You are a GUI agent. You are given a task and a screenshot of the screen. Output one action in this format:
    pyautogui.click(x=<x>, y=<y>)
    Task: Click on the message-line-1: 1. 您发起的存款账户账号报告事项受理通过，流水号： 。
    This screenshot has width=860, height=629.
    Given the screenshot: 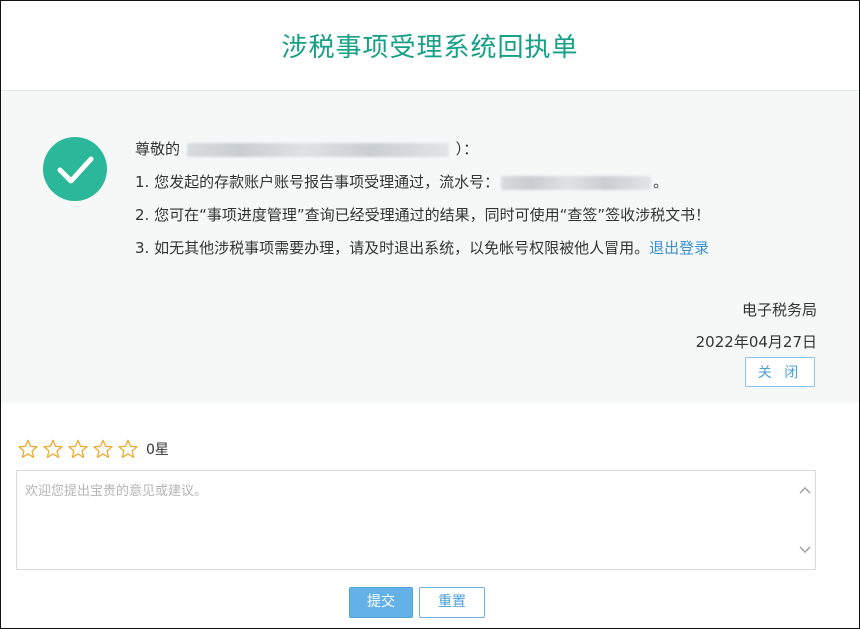 What is the action you would take?
    pyautogui.click(x=422, y=182)
    